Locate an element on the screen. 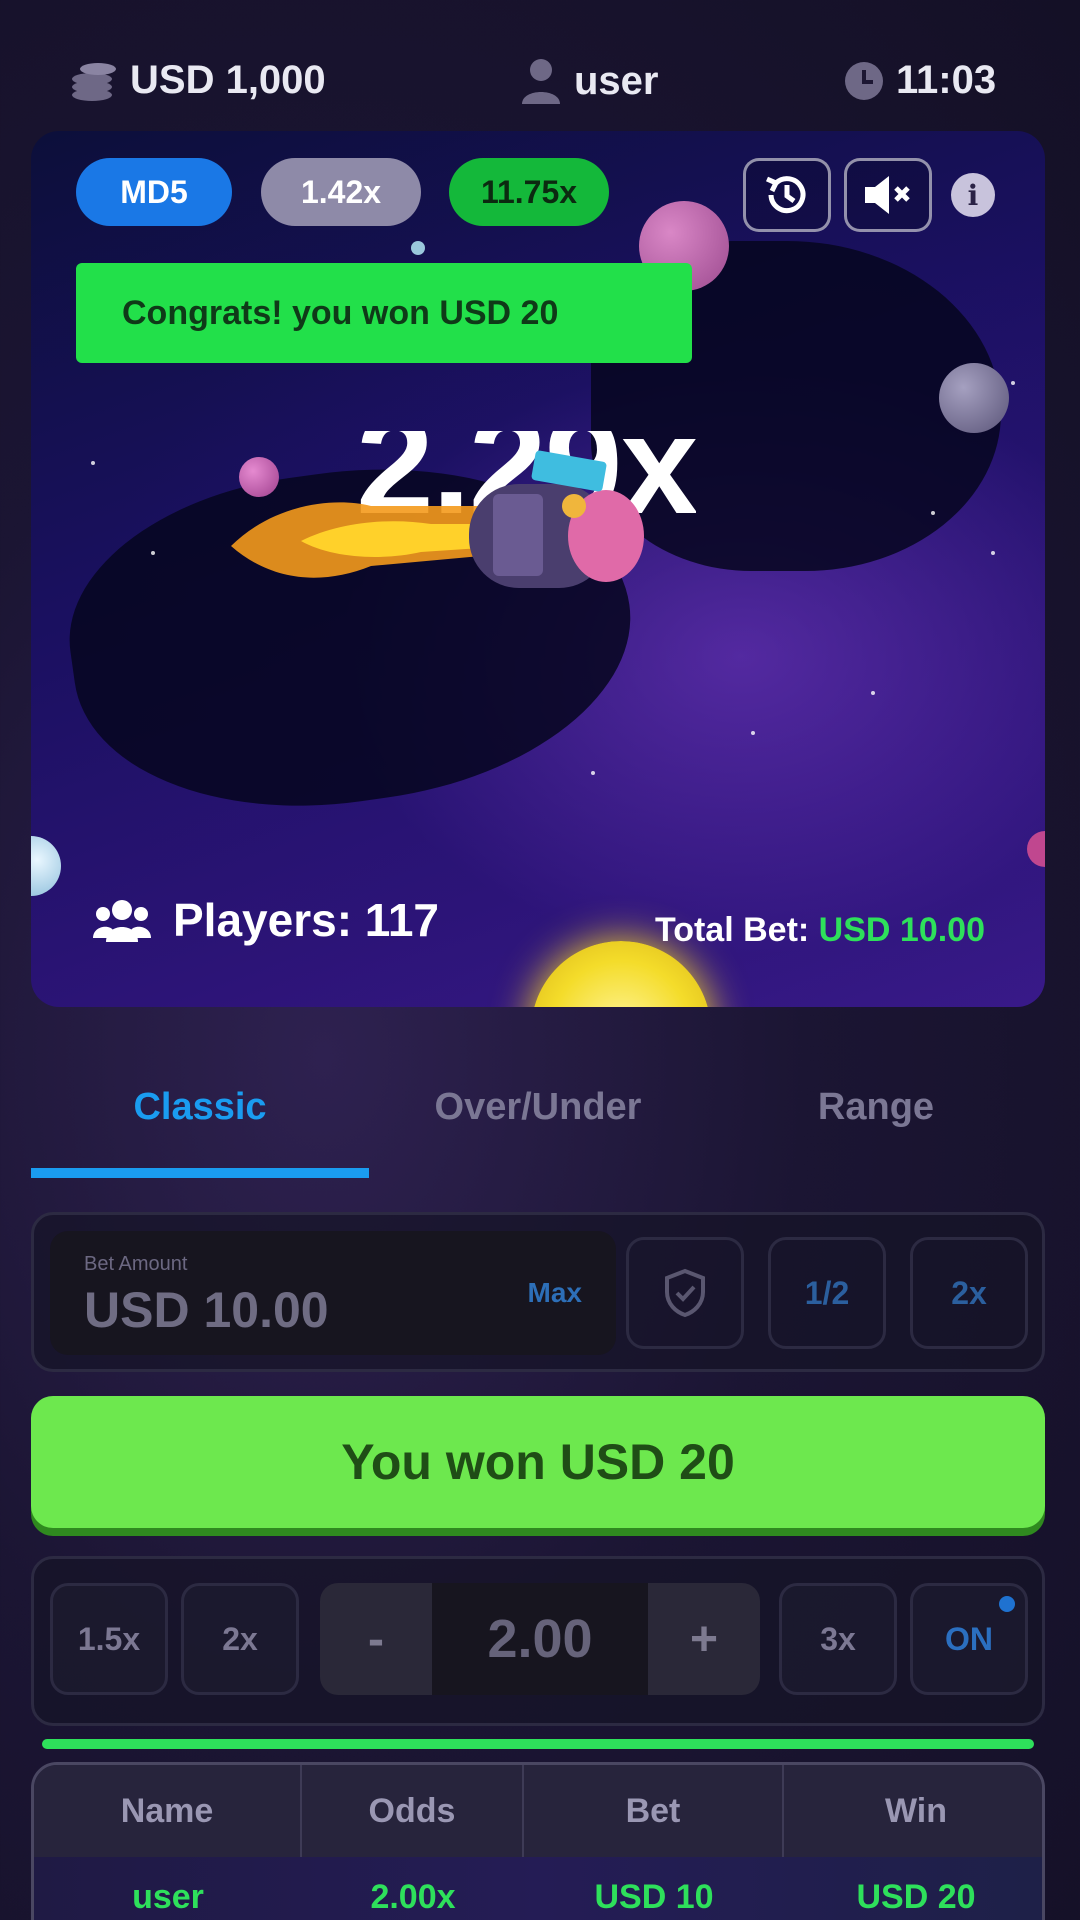 This screenshot has width=1080, height=1920. column-header-name: Name is located at coordinates (168, 1811).